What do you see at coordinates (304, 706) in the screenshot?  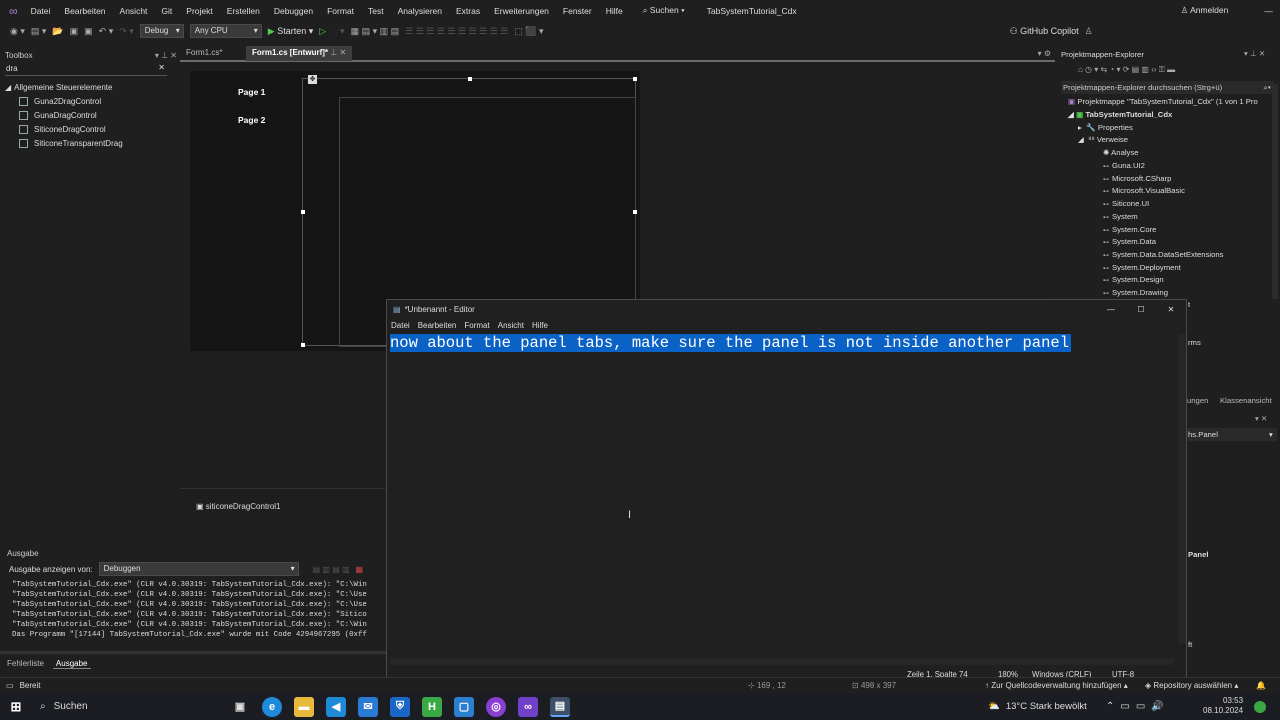 I see `file-explorer-icon: ▬` at bounding box center [304, 706].